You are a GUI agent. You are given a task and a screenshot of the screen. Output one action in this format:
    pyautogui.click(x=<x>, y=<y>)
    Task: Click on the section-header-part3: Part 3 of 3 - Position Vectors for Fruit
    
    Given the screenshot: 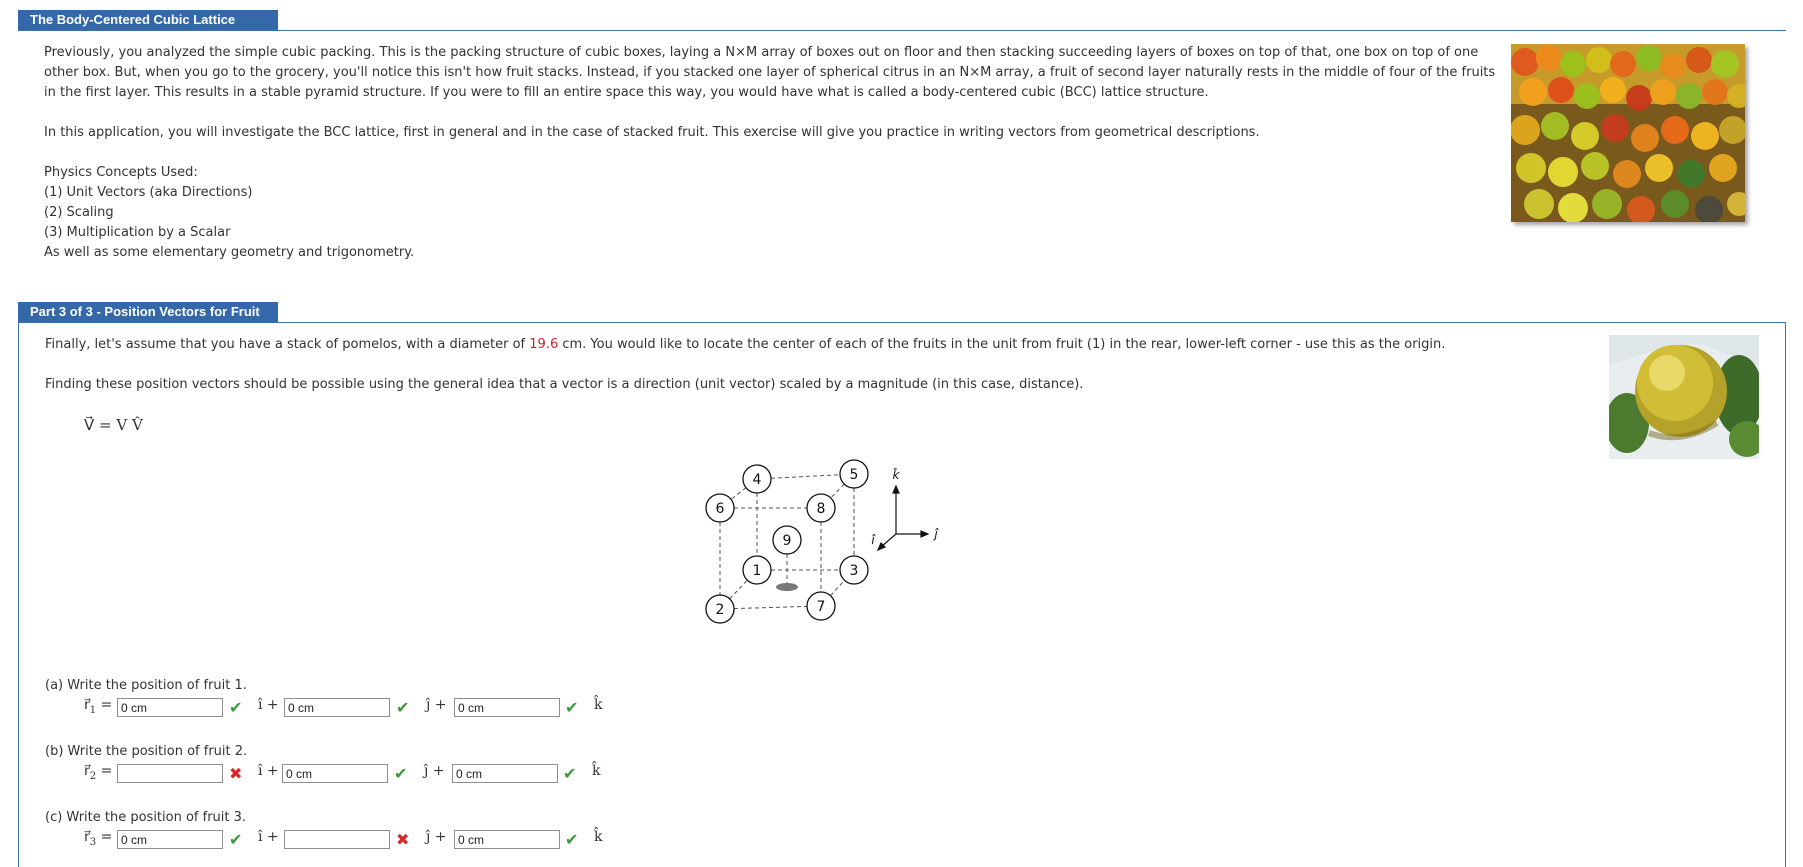 What is the action you would take?
    pyautogui.click(x=902, y=312)
    